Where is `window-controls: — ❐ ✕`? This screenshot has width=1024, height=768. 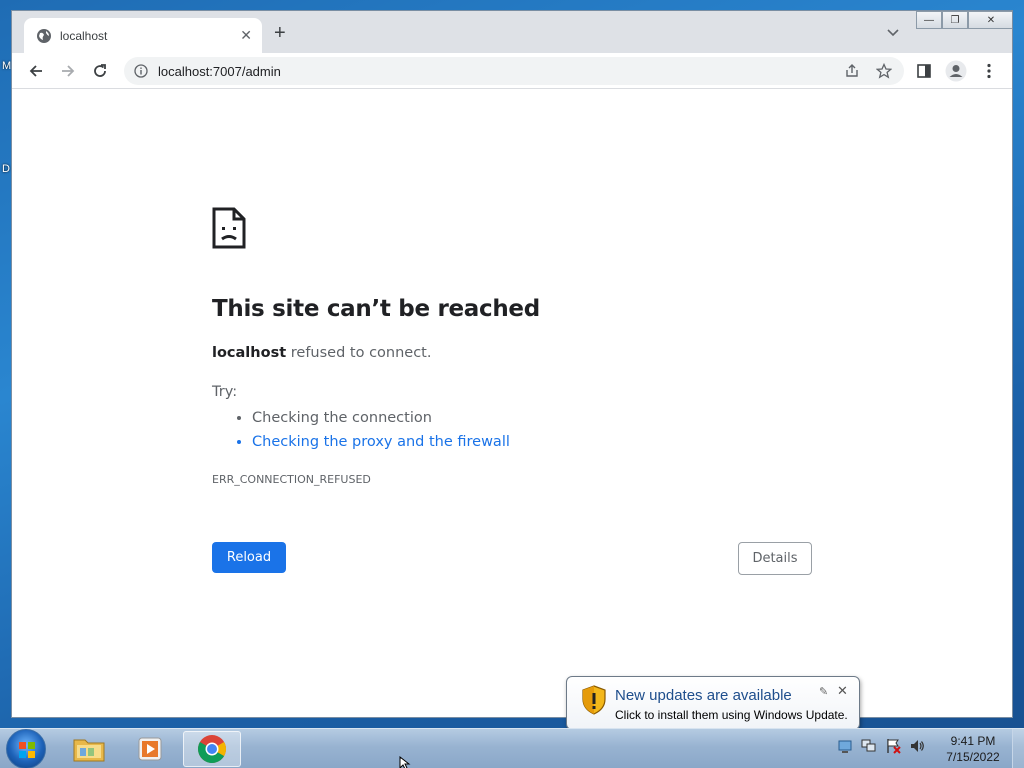
window-controls: — ❐ ✕ is located at coordinates (964, 20).